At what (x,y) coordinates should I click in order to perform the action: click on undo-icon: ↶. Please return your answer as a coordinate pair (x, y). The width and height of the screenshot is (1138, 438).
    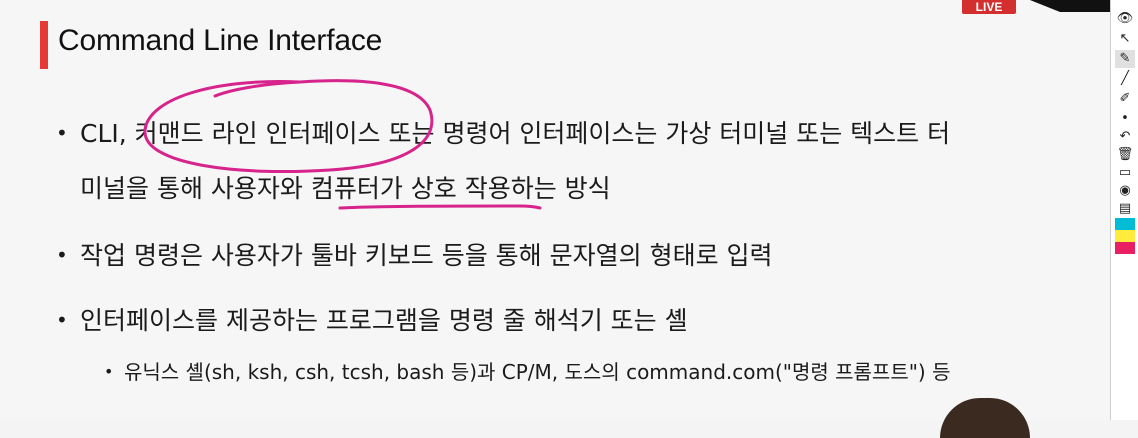
    Looking at the image, I should click on (1125, 137).